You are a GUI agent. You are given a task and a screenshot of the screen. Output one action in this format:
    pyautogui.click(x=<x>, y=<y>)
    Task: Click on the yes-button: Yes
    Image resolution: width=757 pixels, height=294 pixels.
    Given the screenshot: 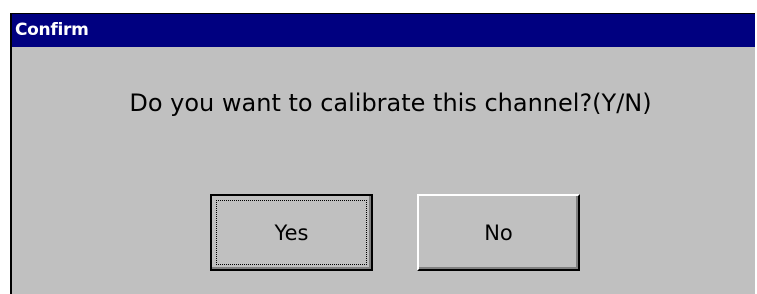 What is the action you would take?
    pyautogui.click(x=291, y=232)
    